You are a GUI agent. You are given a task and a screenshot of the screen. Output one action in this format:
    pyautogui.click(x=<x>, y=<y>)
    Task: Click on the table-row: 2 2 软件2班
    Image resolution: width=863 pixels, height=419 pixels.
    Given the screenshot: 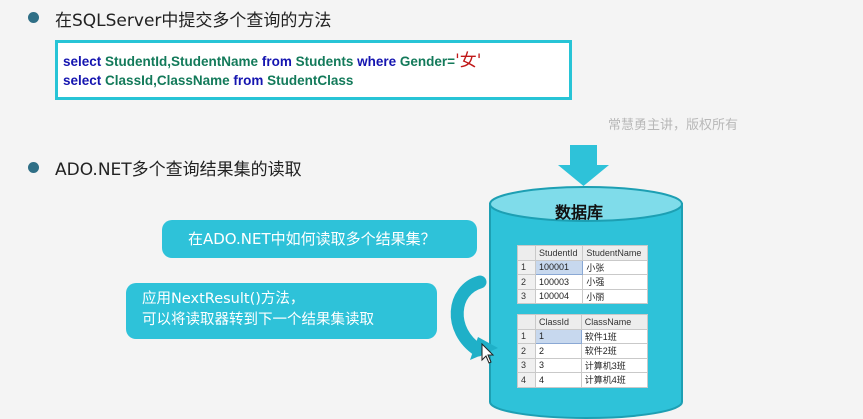 What is the action you would take?
    pyautogui.click(x=583, y=351)
    